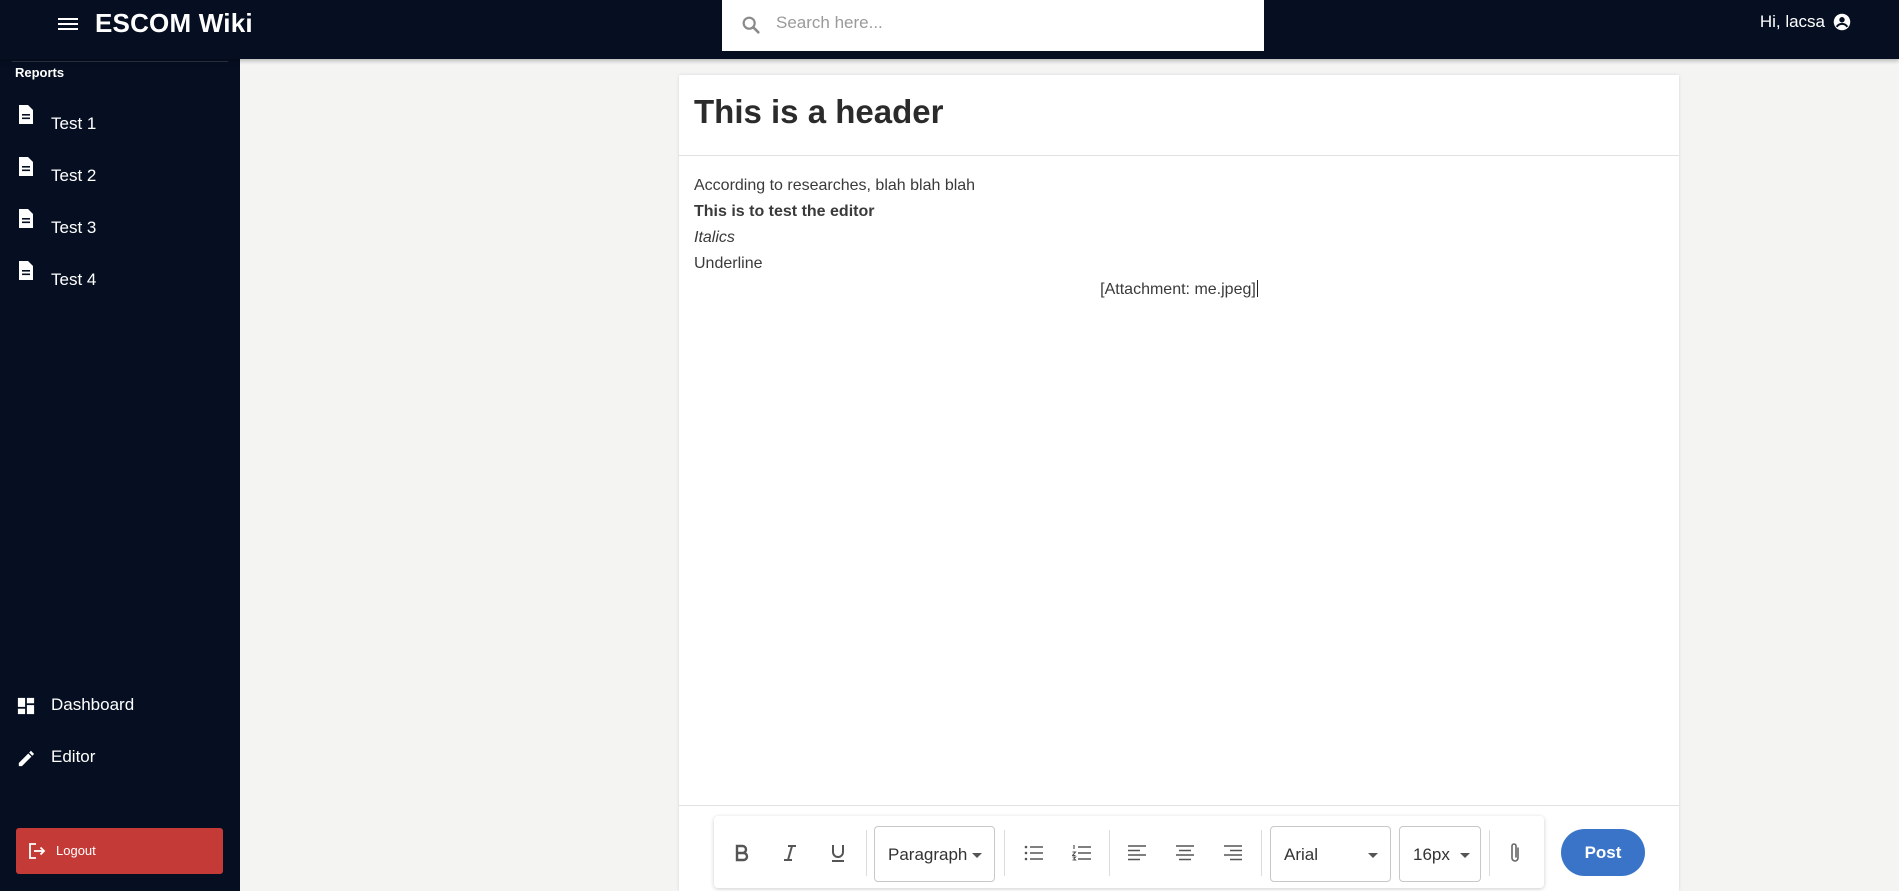 The width and height of the screenshot is (1899, 891). Describe the element at coordinates (1179, 805) in the screenshot. I see `toolbar-divider` at that location.